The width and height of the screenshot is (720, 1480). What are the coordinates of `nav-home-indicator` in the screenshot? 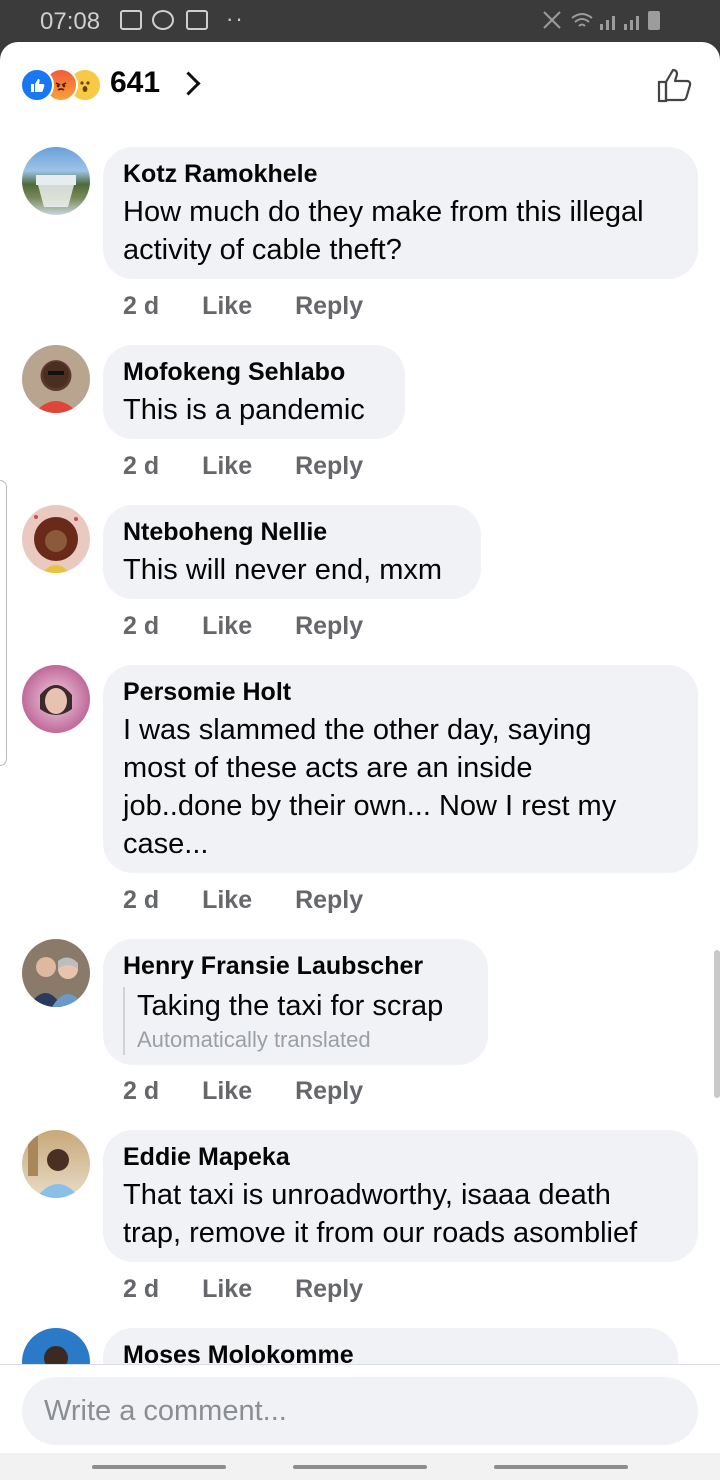 It's located at (360, 1467).